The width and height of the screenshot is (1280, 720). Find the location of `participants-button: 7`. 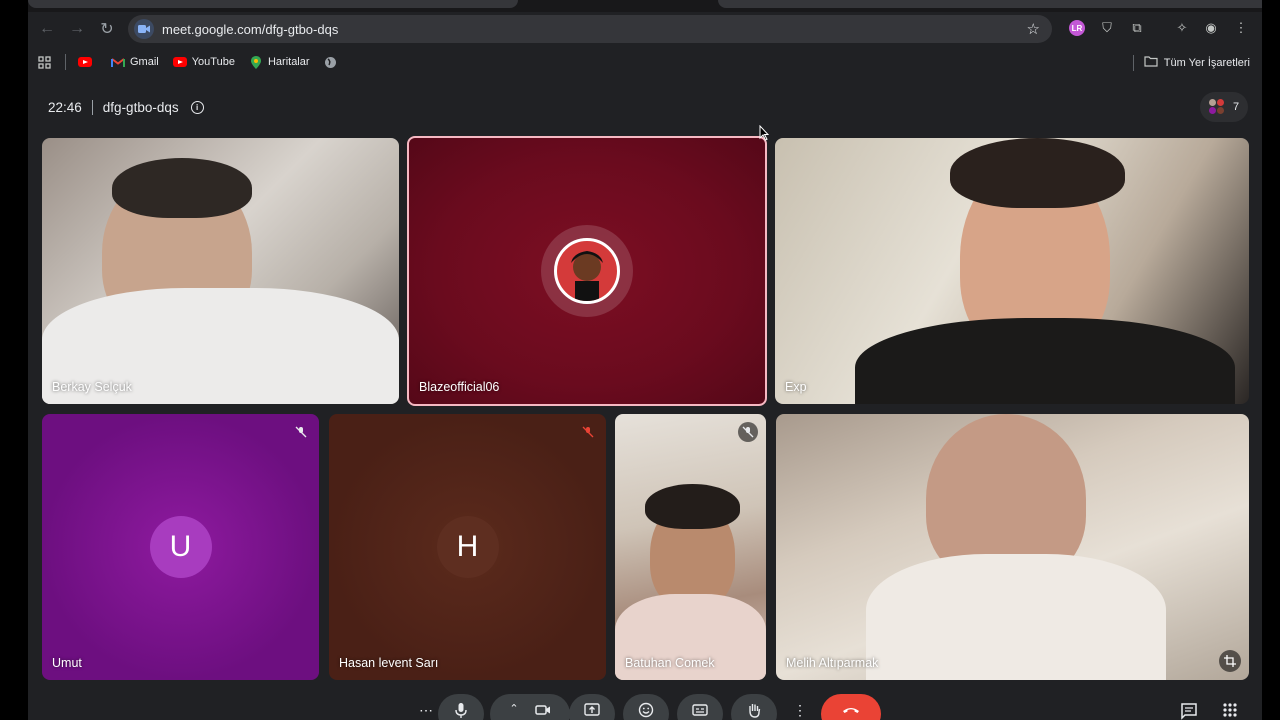

participants-button: 7 is located at coordinates (1224, 107).